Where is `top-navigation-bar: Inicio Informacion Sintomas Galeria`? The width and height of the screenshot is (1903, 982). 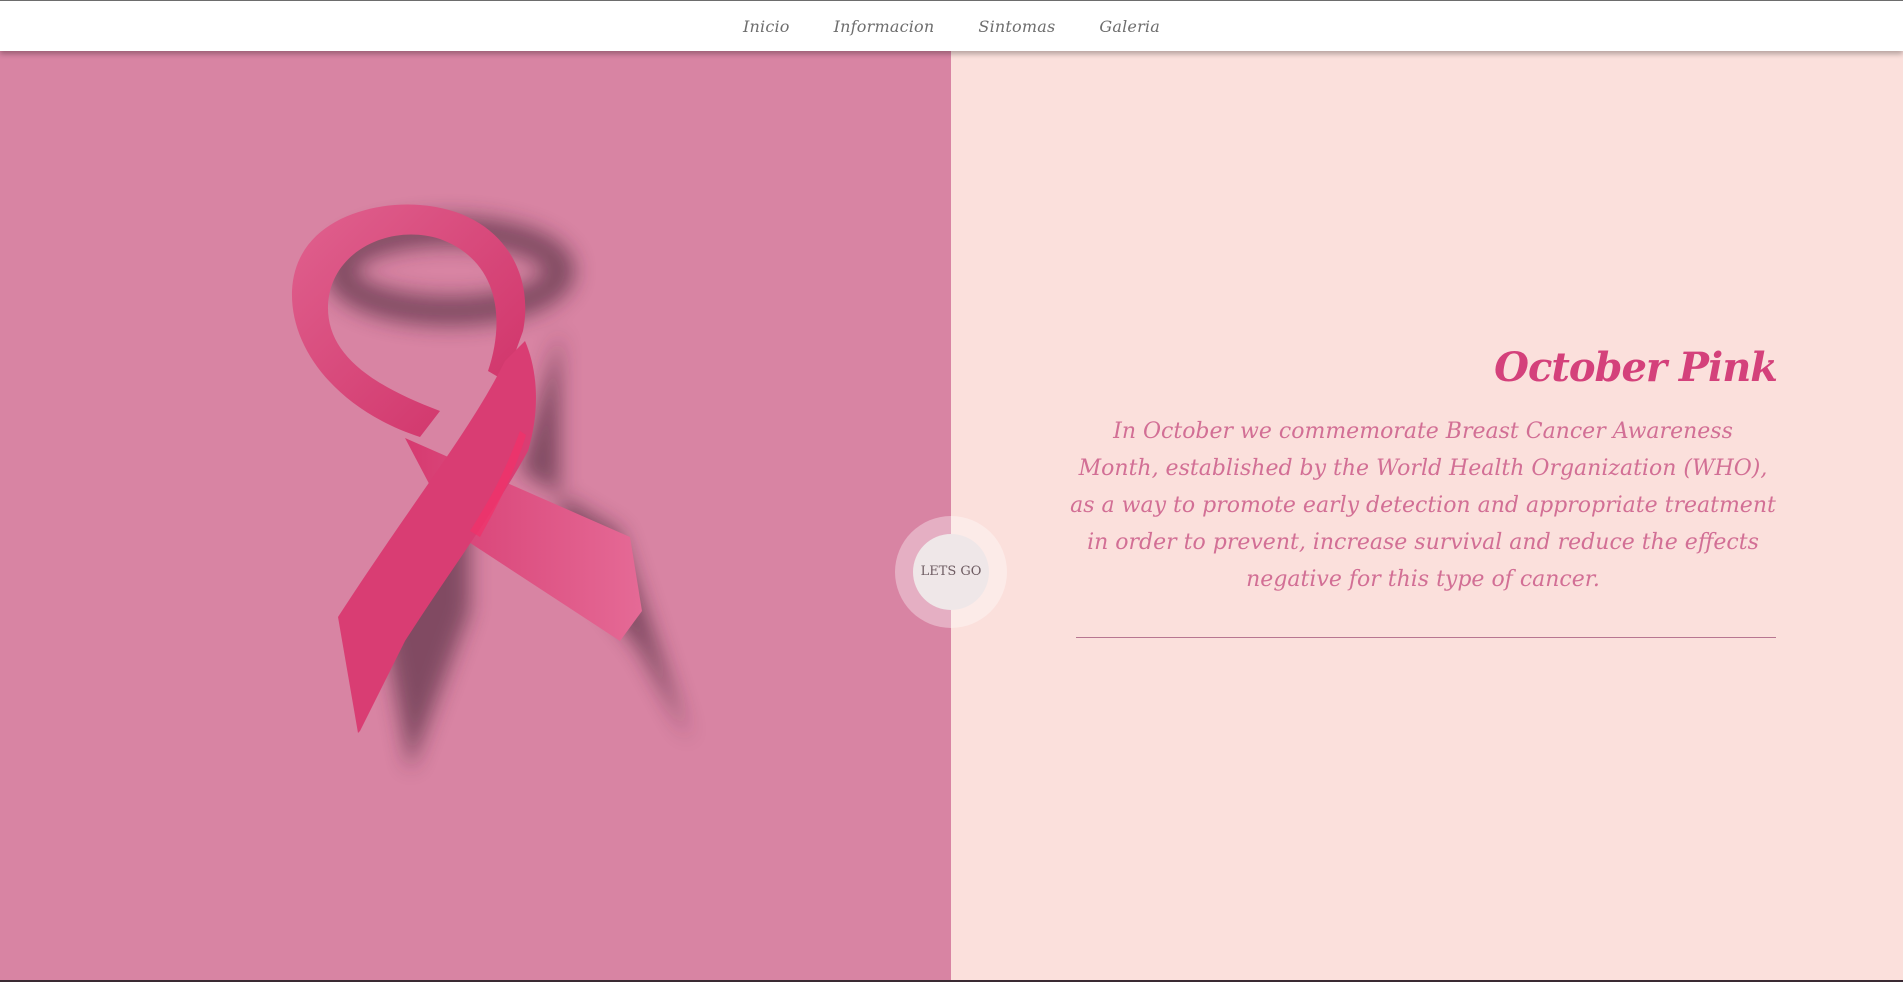 top-navigation-bar: Inicio Informacion Sintomas Galeria is located at coordinates (951, 25).